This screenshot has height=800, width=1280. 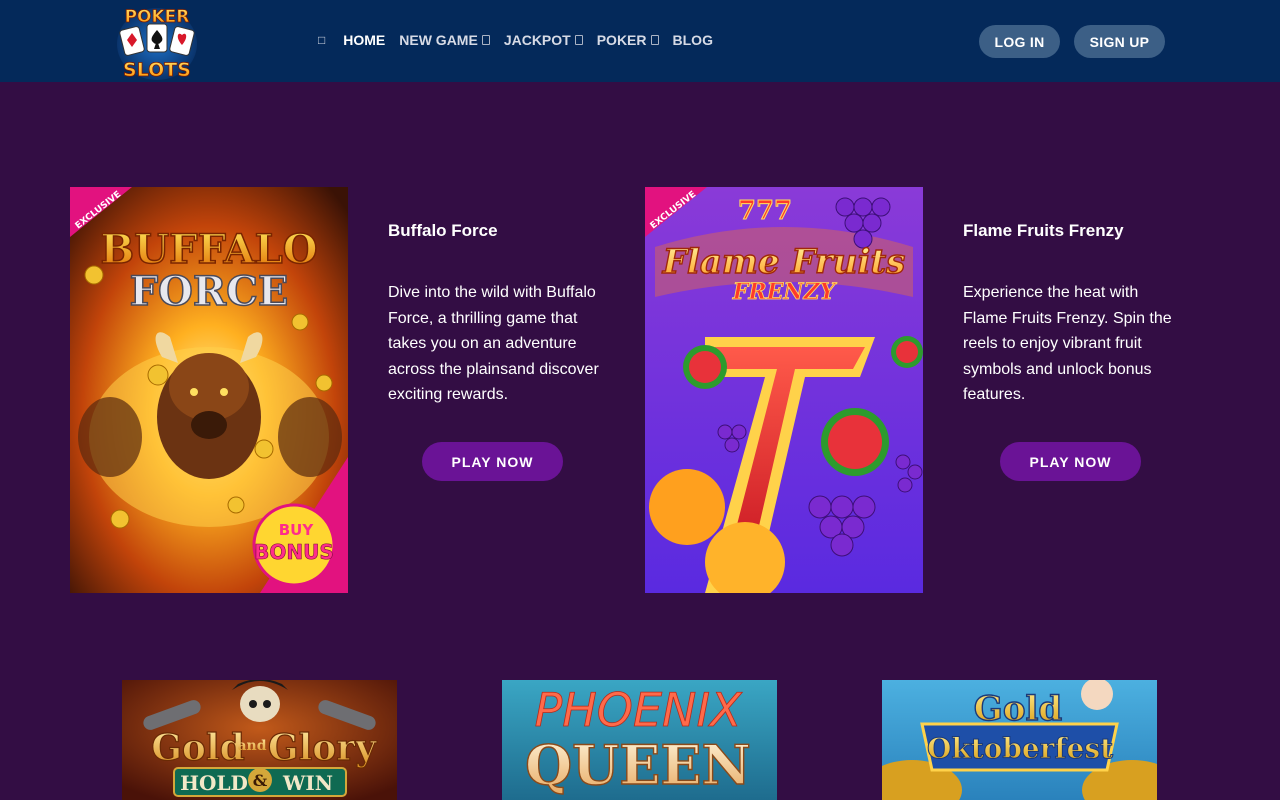 I want to click on phoenix-queen-line2: QUEEN, so click(x=638, y=765).